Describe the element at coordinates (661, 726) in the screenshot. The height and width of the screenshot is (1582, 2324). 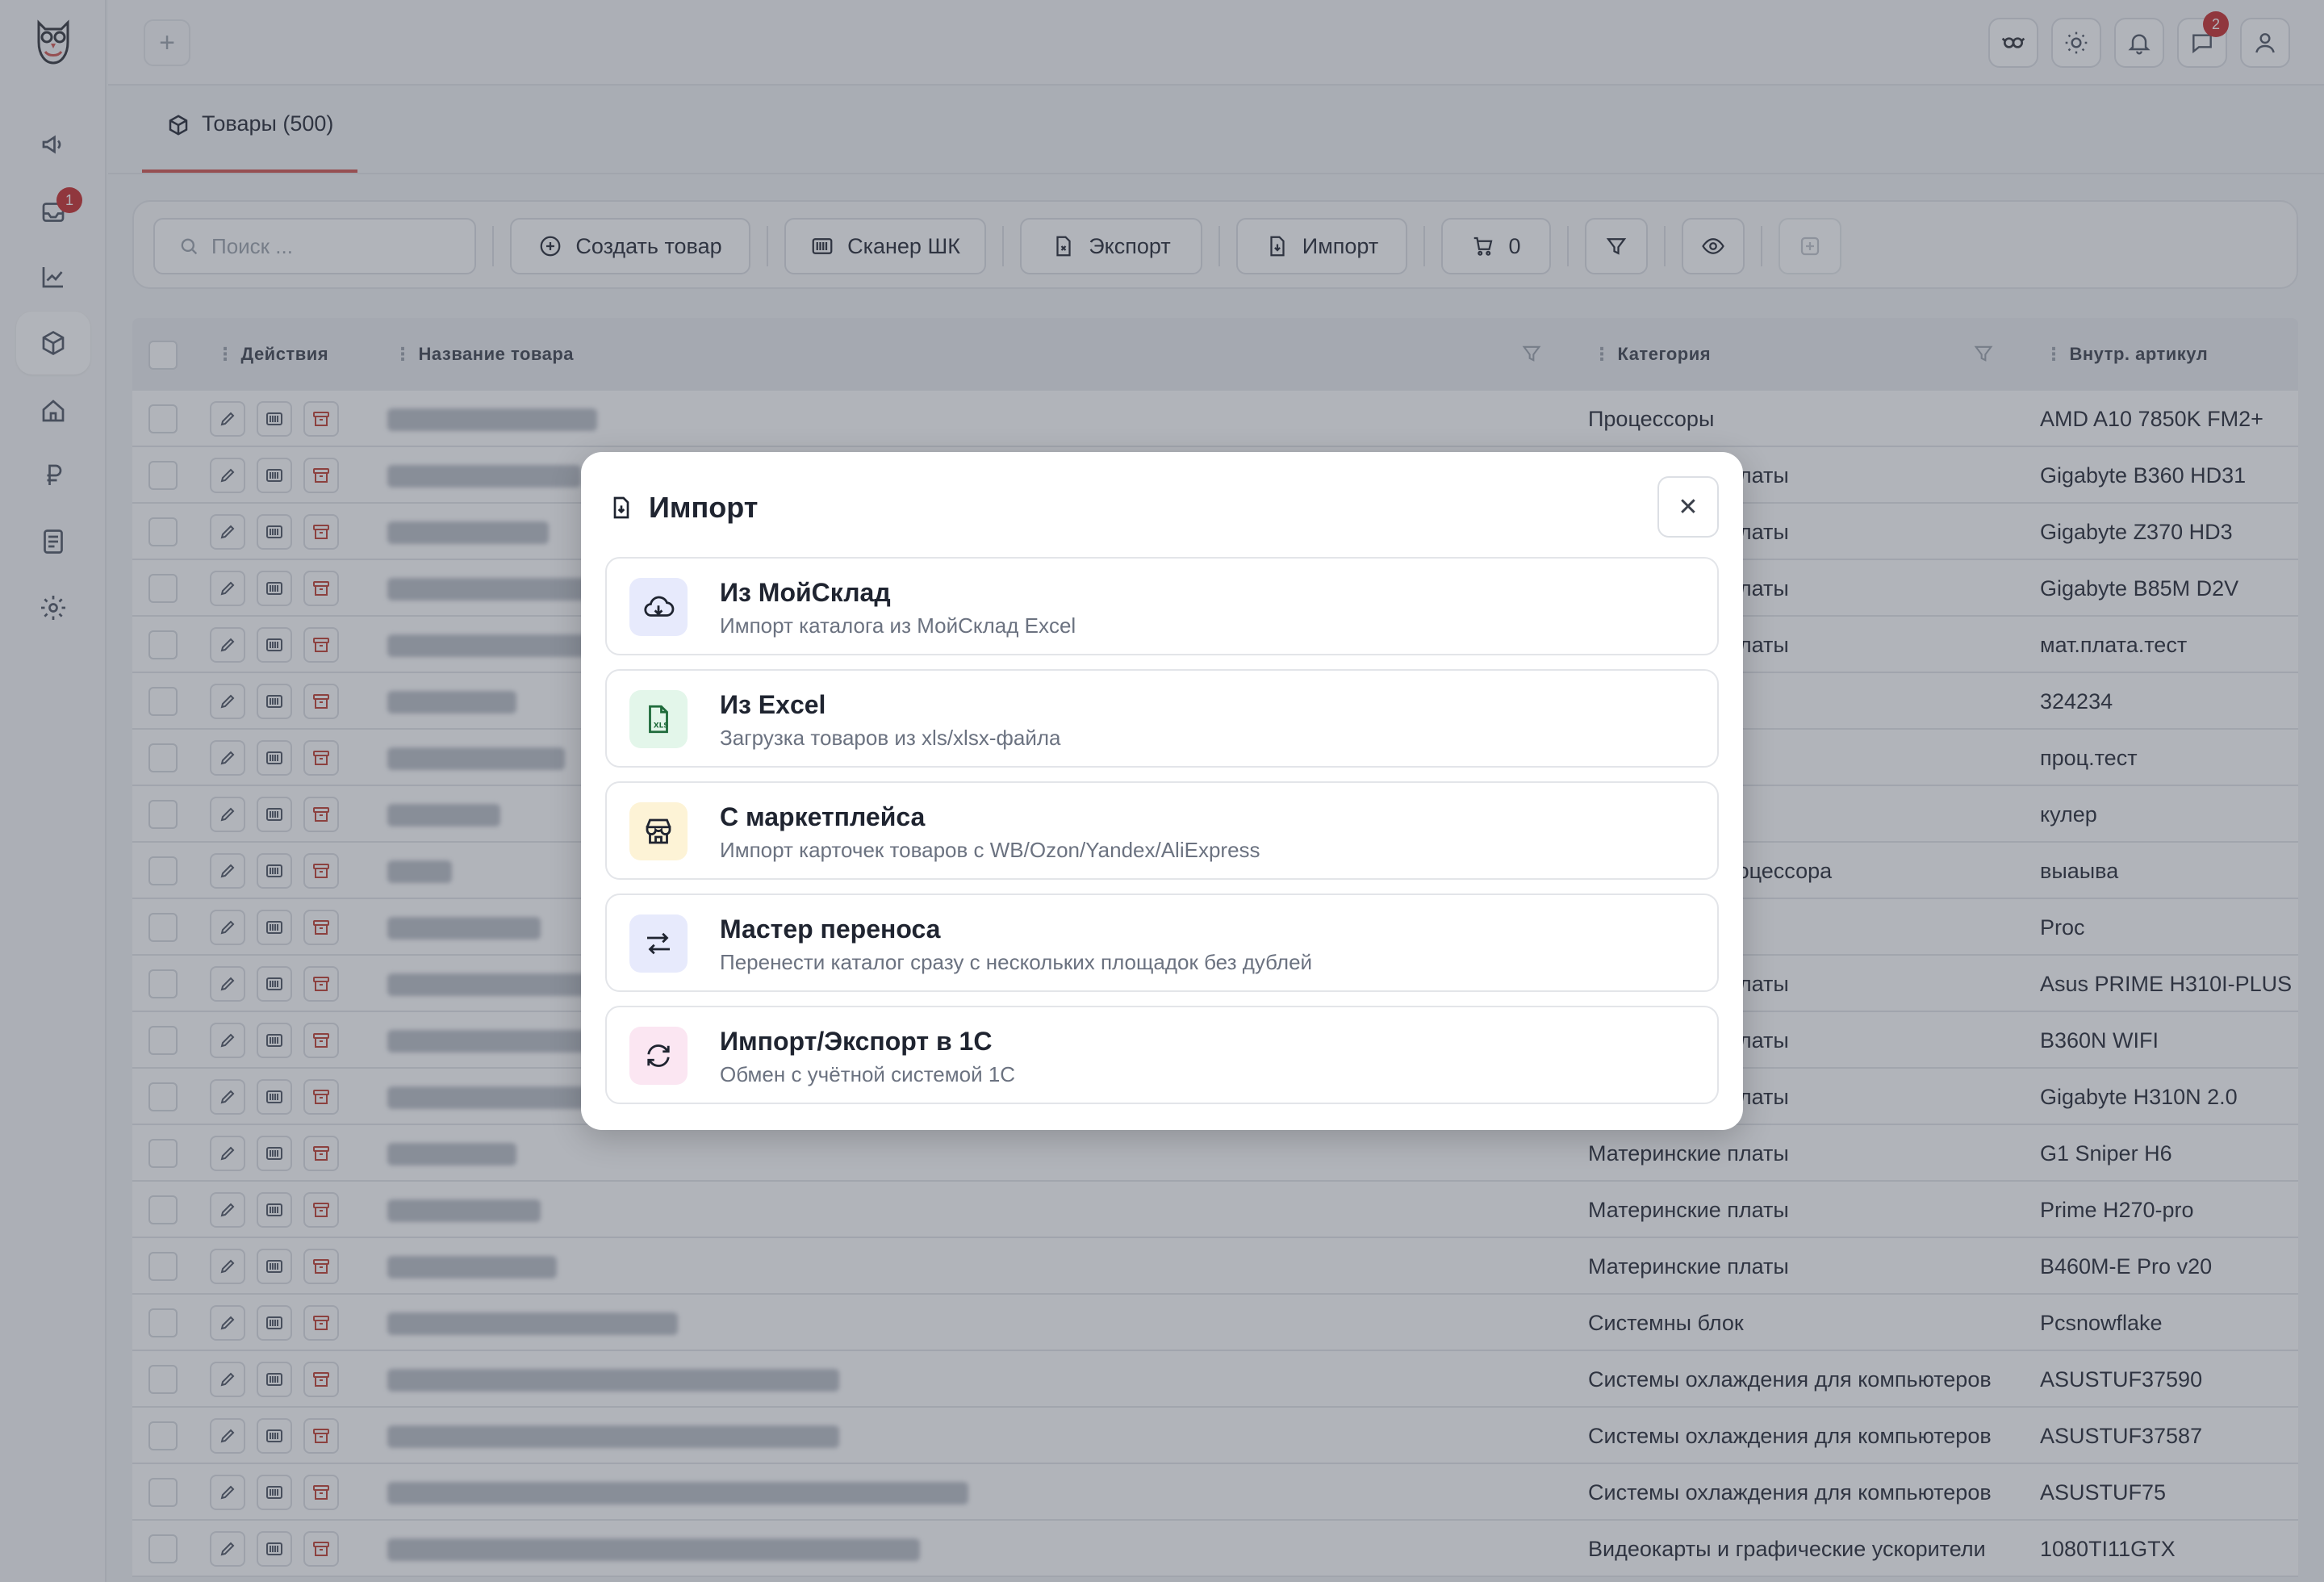
I see `svg-text: XLS` at that location.